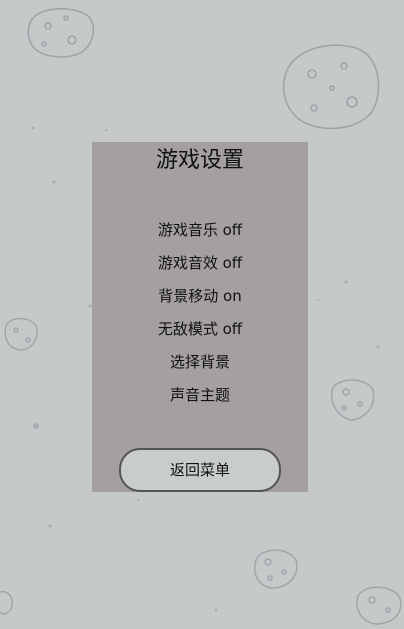 The height and width of the screenshot is (629, 404). What do you see at coordinates (199, 160) in the screenshot?
I see `panel-title: 游戏设置` at bounding box center [199, 160].